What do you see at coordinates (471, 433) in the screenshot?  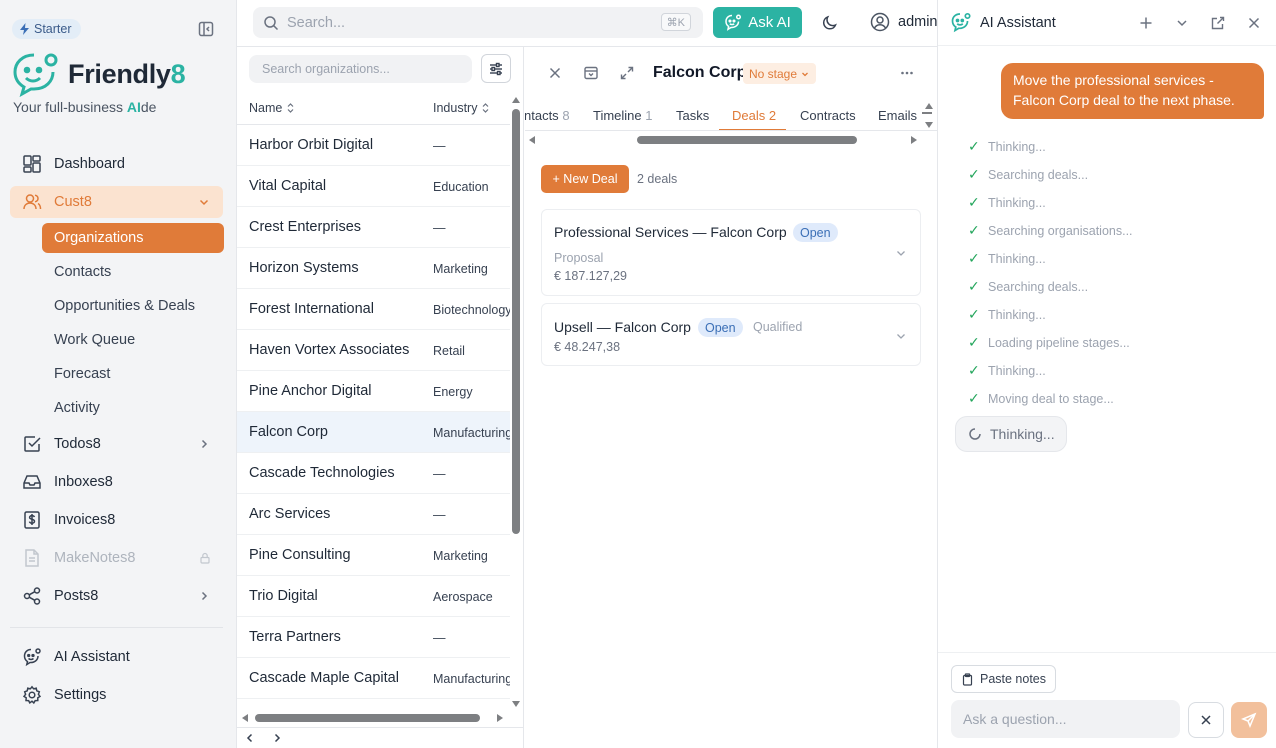 I see `org-industry: Manufacturing` at bounding box center [471, 433].